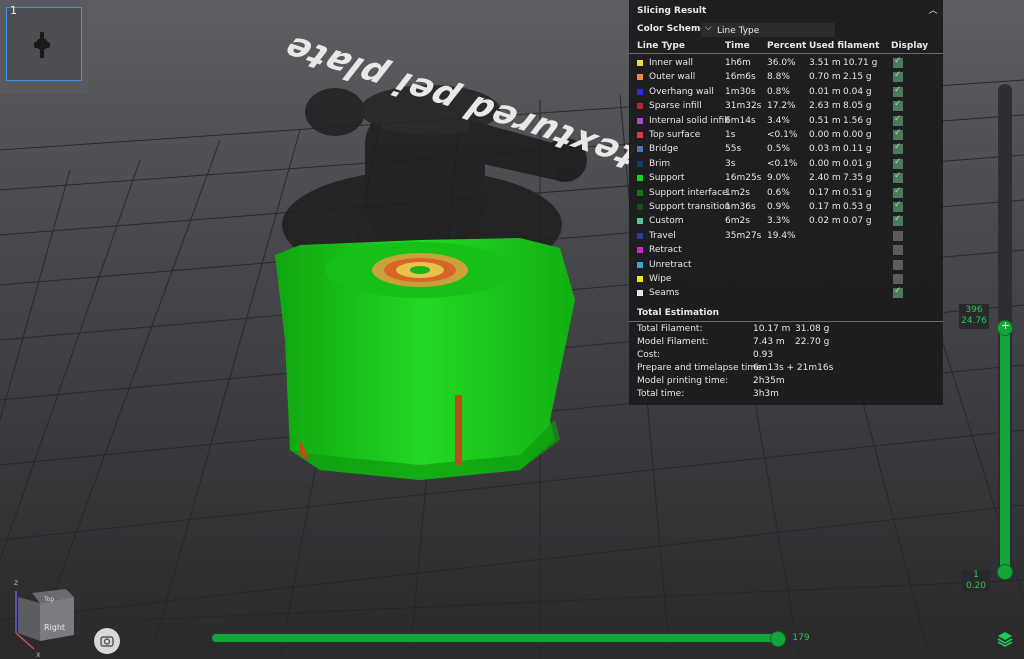  I want to click on line-type-name: Support transition, so click(690, 207).